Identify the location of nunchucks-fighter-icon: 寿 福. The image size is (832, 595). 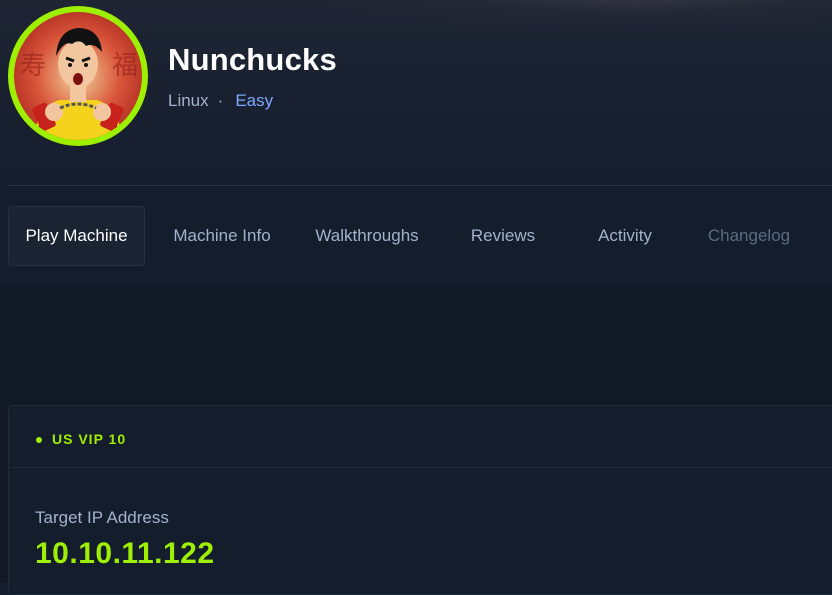
(78, 76).